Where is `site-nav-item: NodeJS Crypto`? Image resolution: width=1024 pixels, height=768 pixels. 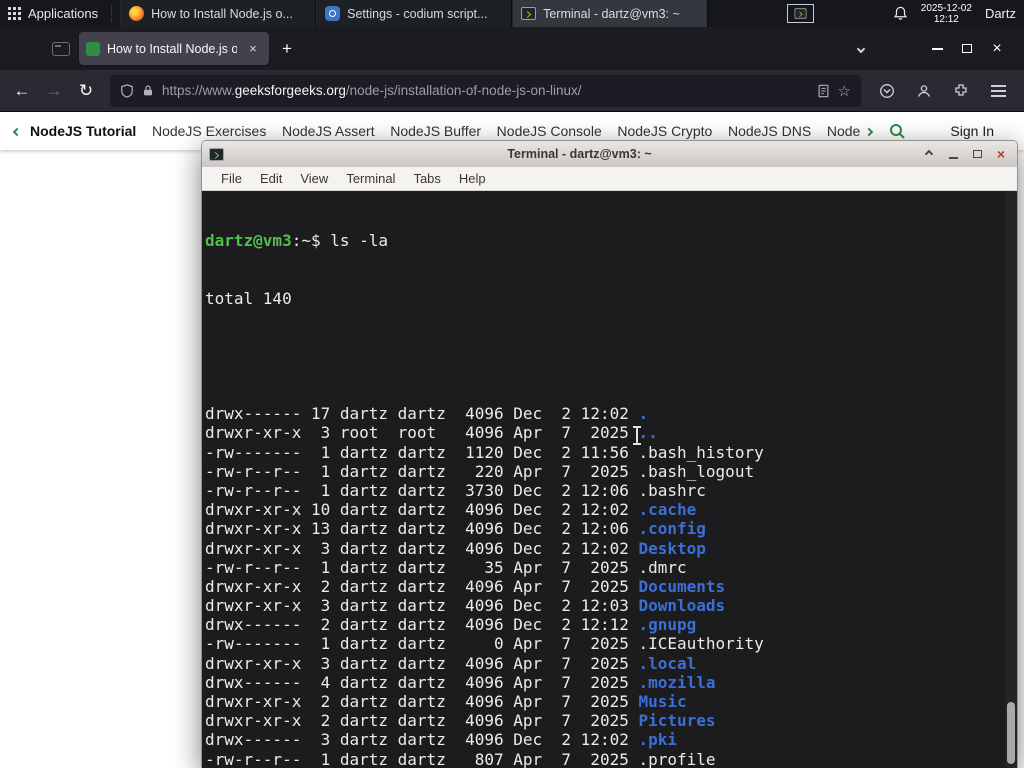
site-nav-item: NodeJS Crypto is located at coordinates (664, 131).